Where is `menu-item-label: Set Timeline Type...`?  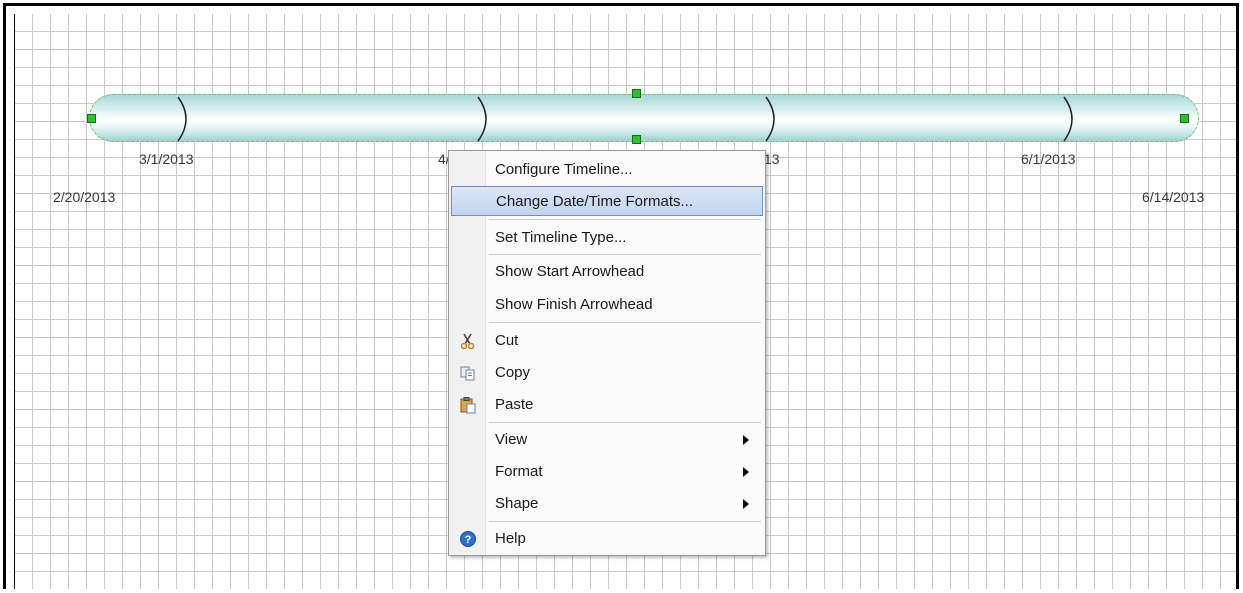 menu-item-label: Set Timeline Type... is located at coordinates (561, 237).